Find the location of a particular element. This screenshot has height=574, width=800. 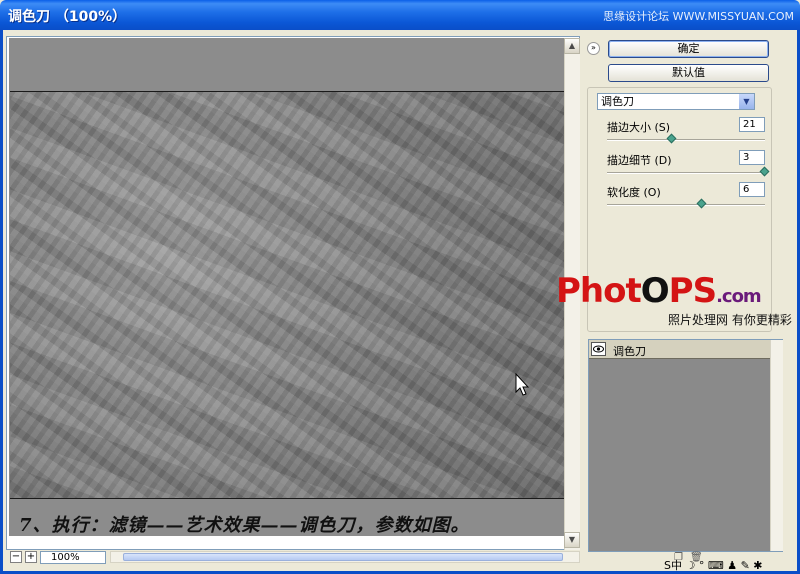

step-caption: 7、执行：滤镜——艺术效果——调色刀，参数如图。 is located at coordinates (244, 525).